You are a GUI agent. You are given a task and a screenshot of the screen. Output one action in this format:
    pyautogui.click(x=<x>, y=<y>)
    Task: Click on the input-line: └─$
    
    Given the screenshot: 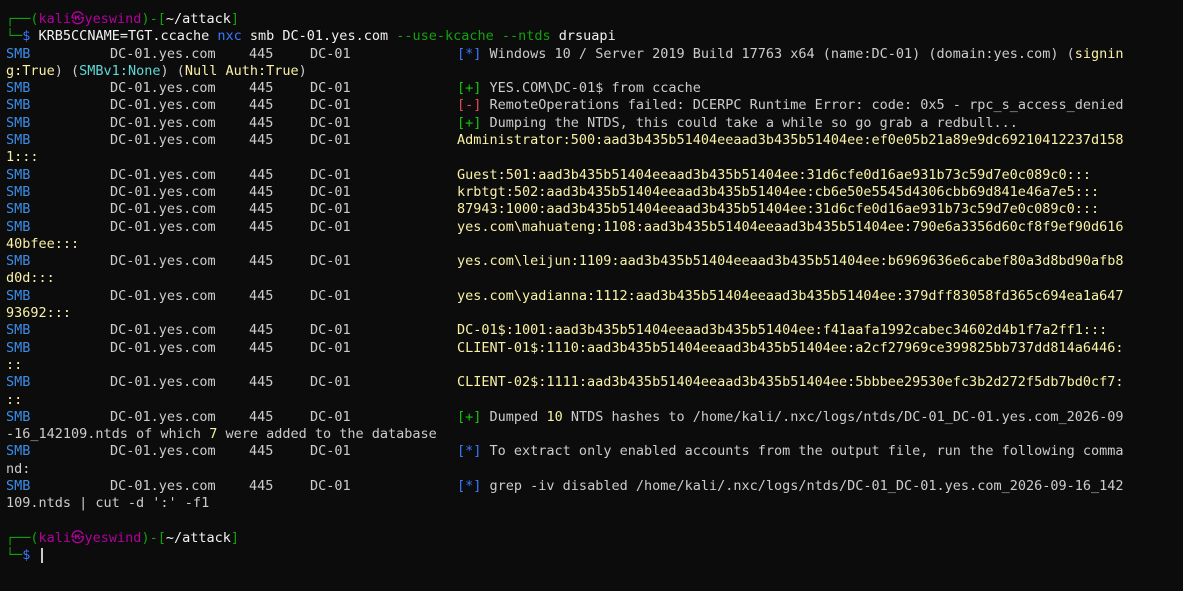 What is the action you would take?
    pyautogui.click(x=594, y=555)
    